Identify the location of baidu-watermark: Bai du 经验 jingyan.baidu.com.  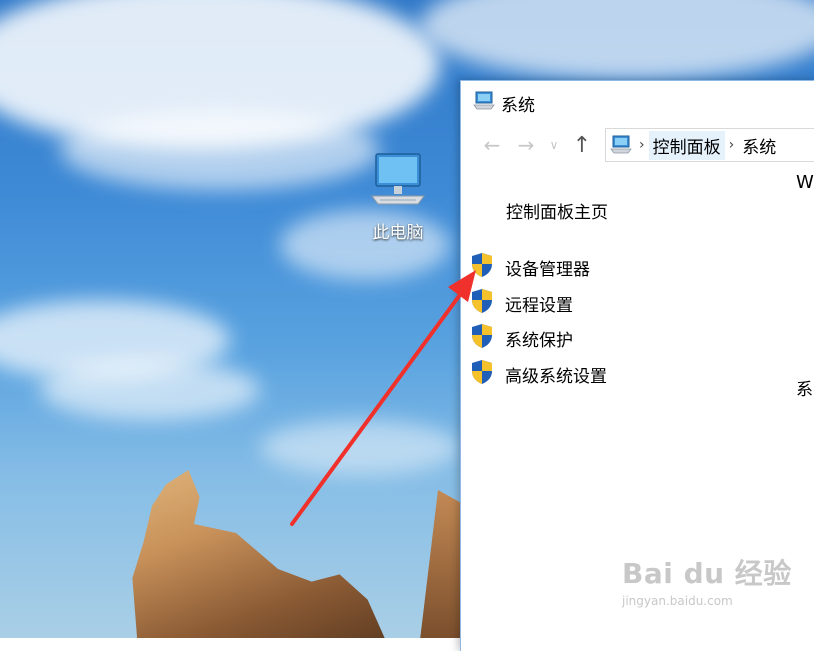
(707, 580).